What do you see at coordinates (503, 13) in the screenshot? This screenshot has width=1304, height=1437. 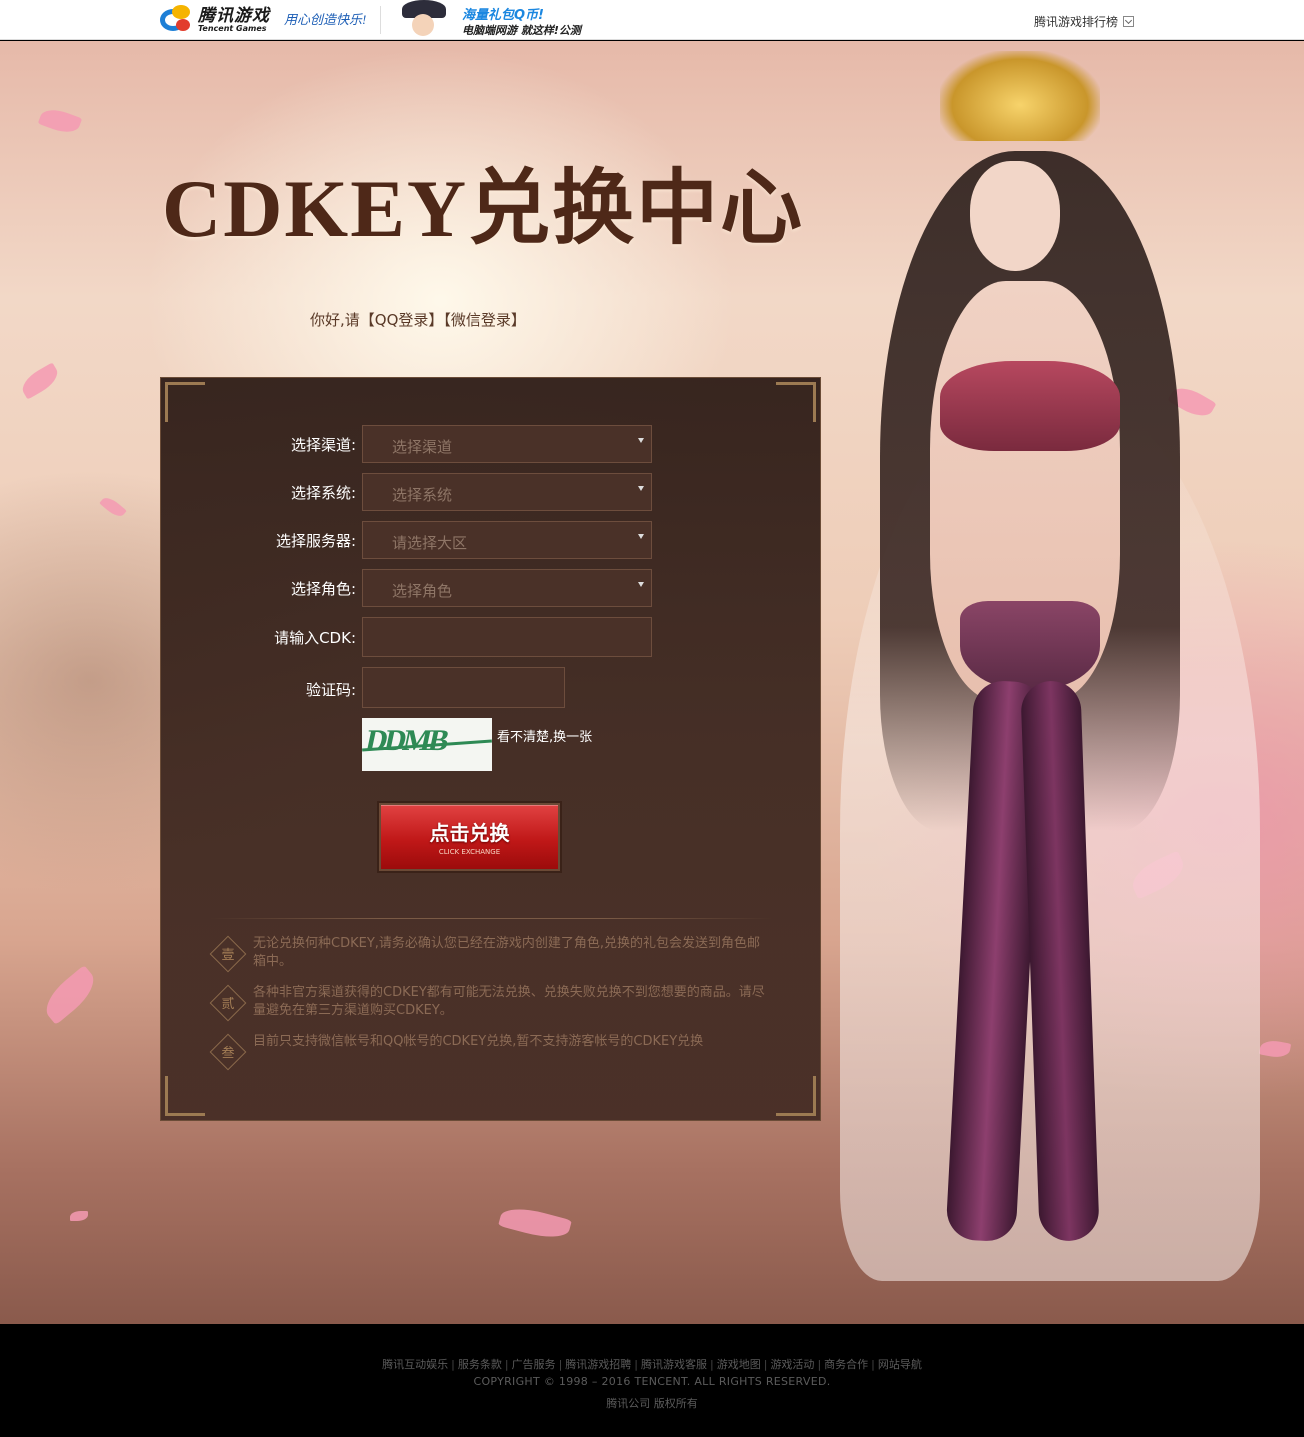 I see `ad-headline: 海量礼包Q币!` at bounding box center [503, 13].